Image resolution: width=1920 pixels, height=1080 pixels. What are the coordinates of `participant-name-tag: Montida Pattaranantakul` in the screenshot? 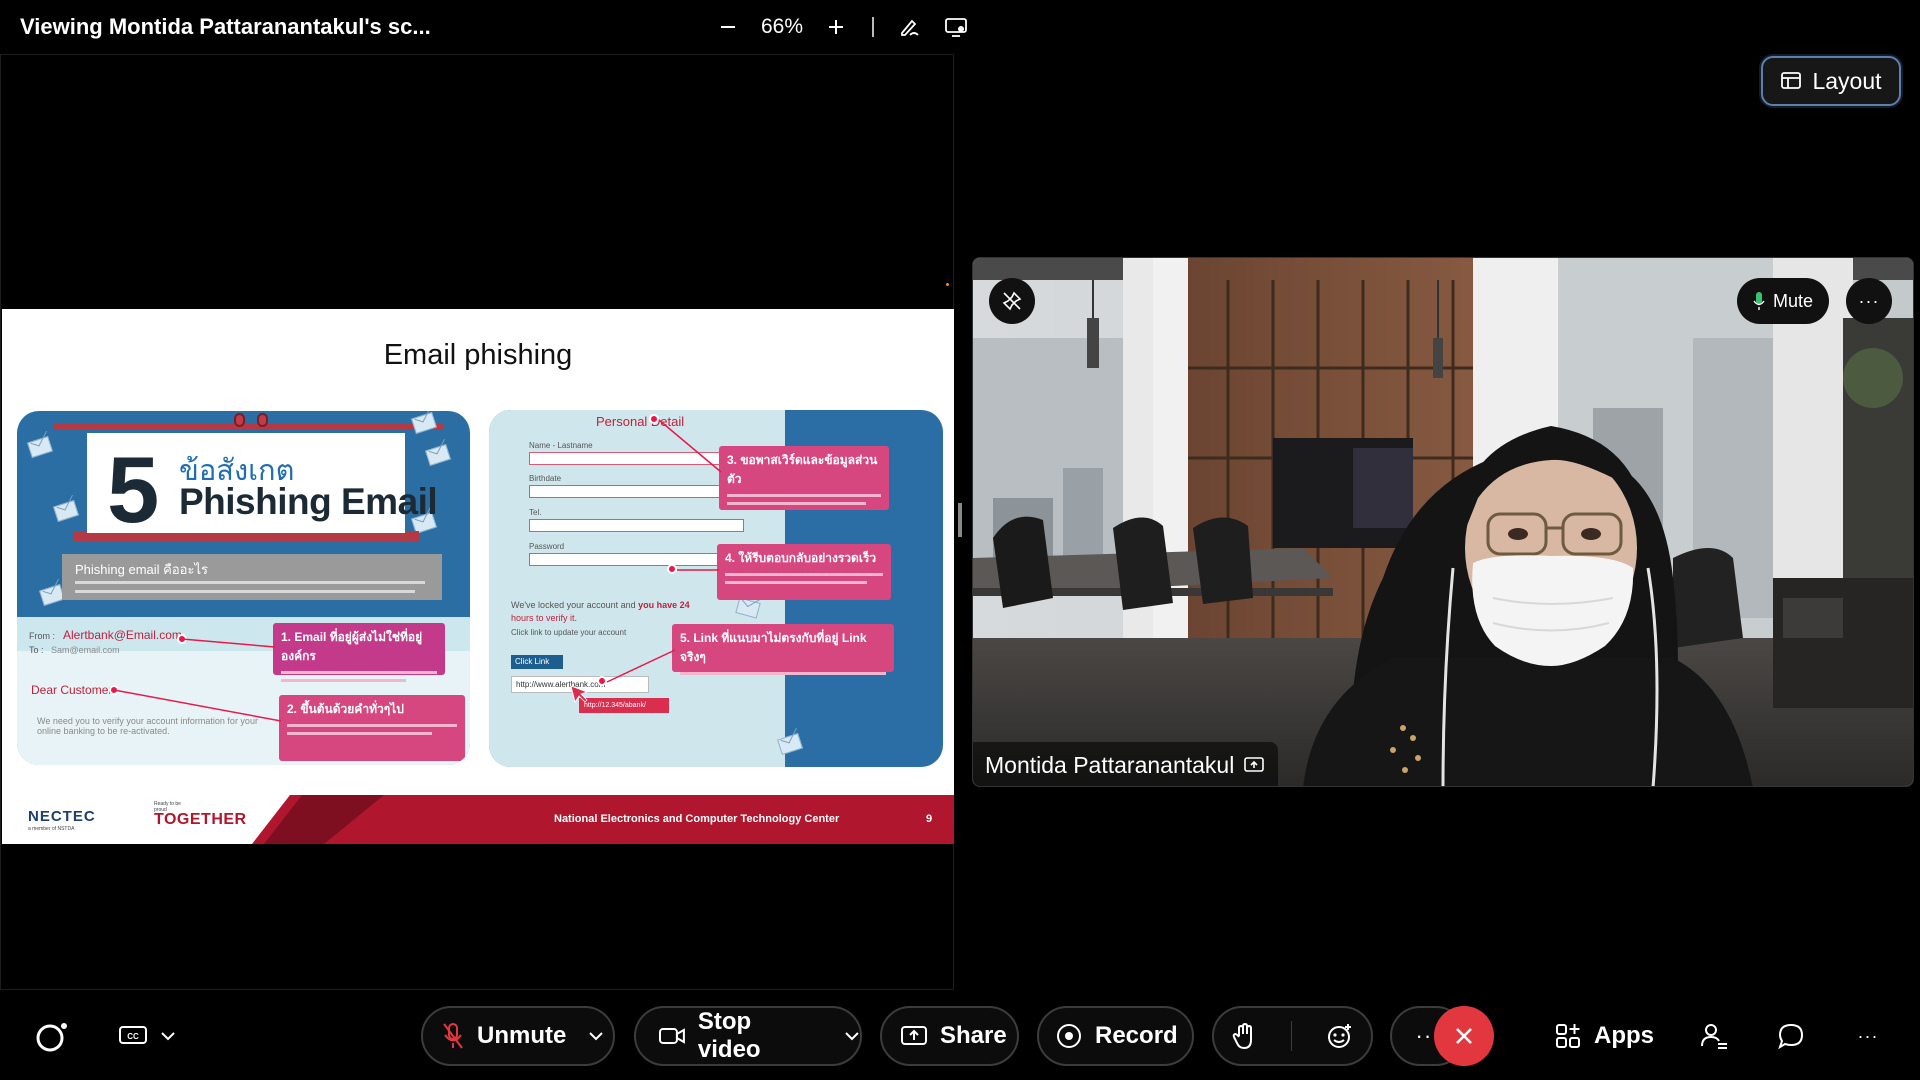 It's located at (1126, 764).